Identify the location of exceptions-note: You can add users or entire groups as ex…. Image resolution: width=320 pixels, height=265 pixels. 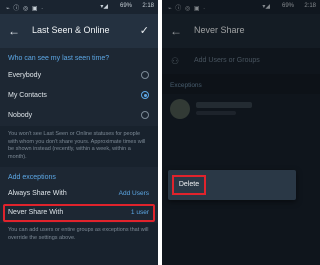
(79, 244).